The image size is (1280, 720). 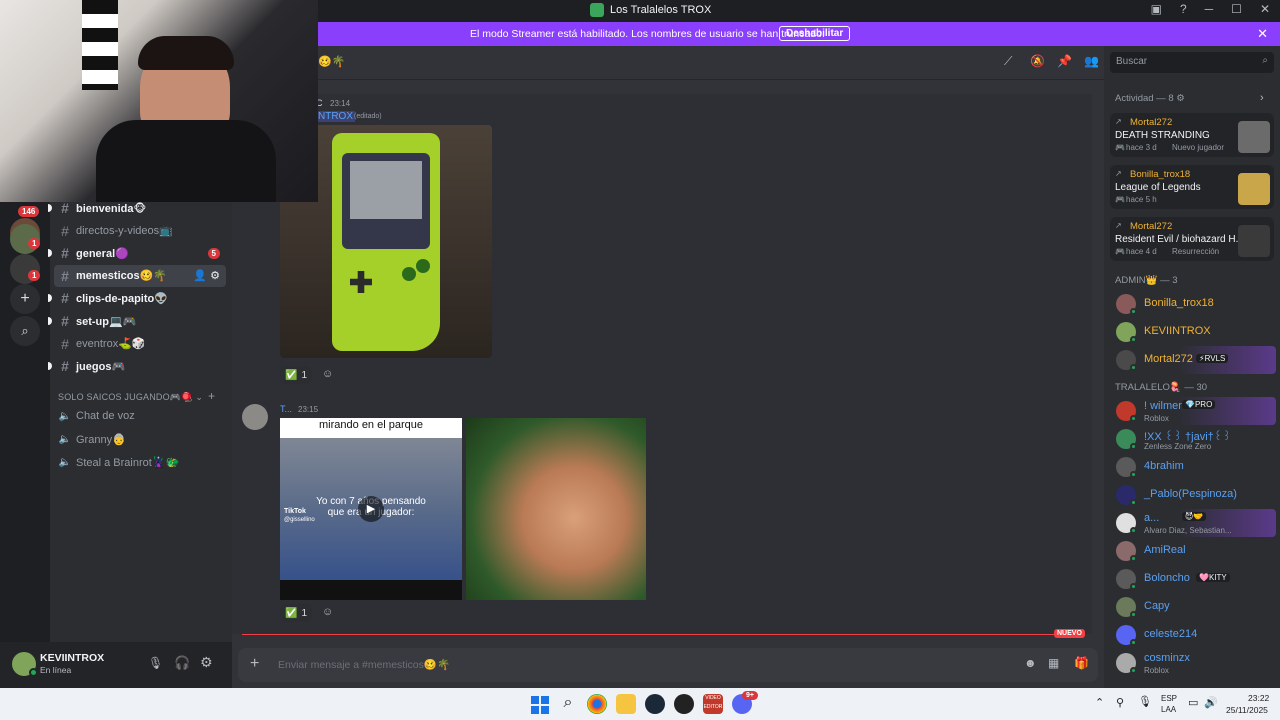 What do you see at coordinates (684, 704) in the screenshot?
I see `app-icon` at bounding box center [684, 704].